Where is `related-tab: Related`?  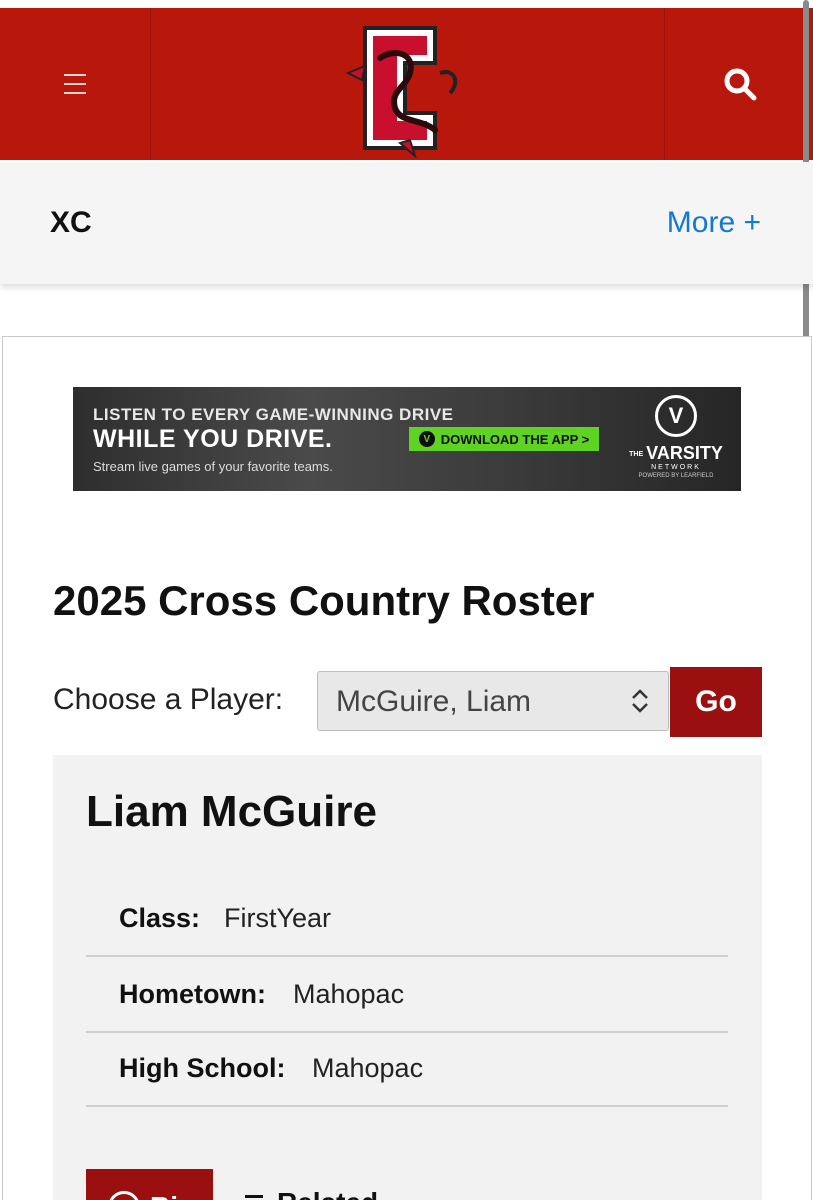 related-tab: Related is located at coordinates (311, 1193).